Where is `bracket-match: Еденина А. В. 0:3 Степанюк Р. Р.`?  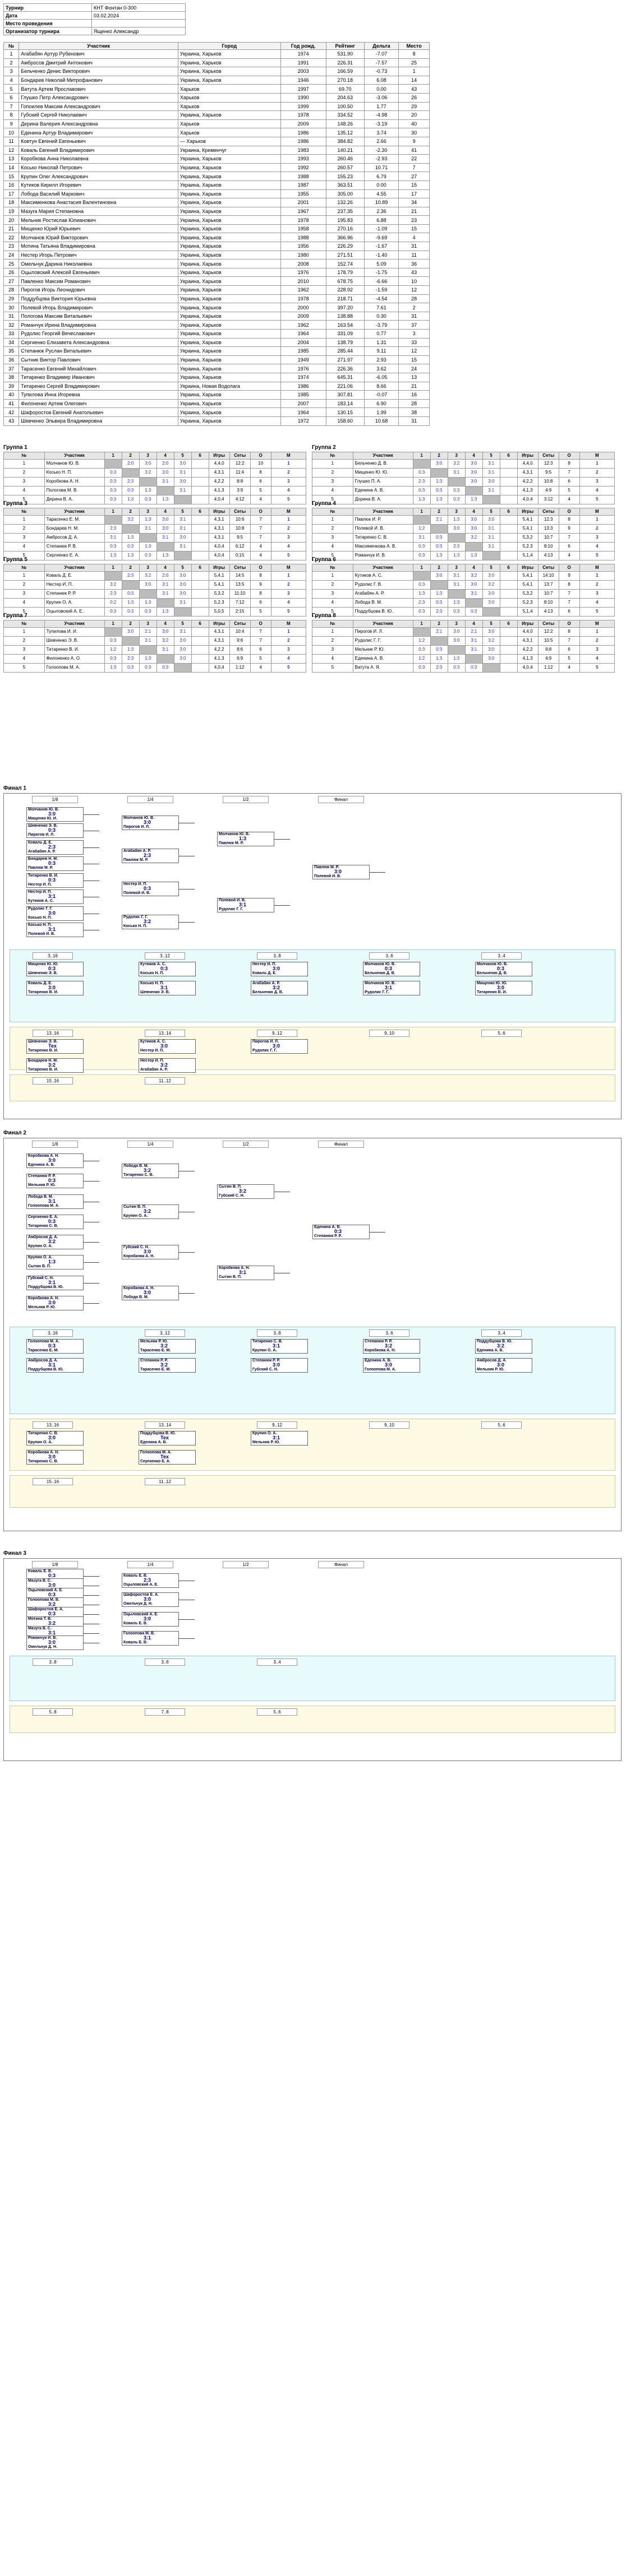
bracket-match: Еденина А. В. 0:3 Степанюк Р. Р. is located at coordinates (341, 1232).